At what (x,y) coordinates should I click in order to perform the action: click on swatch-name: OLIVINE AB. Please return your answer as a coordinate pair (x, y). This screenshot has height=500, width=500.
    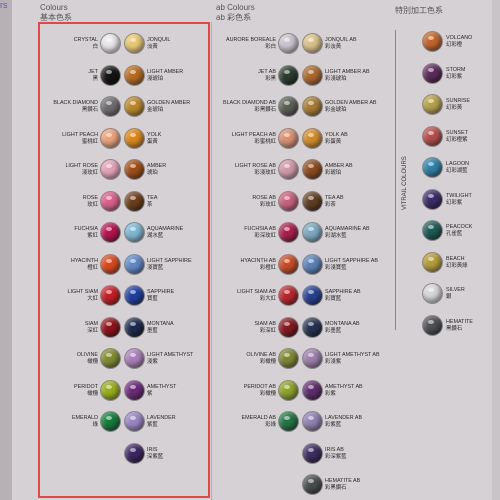
    Looking at the image, I should click on (261, 355).